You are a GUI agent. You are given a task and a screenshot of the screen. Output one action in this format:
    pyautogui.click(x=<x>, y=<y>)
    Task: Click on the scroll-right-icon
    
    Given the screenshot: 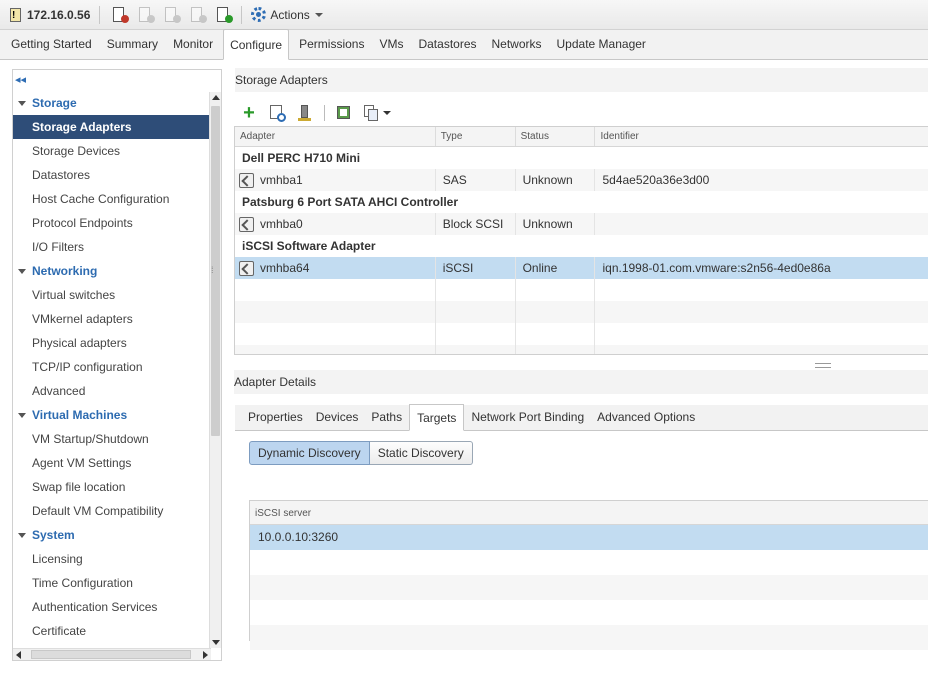 What is the action you would take?
    pyautogui.click(x=205, y=655)
    